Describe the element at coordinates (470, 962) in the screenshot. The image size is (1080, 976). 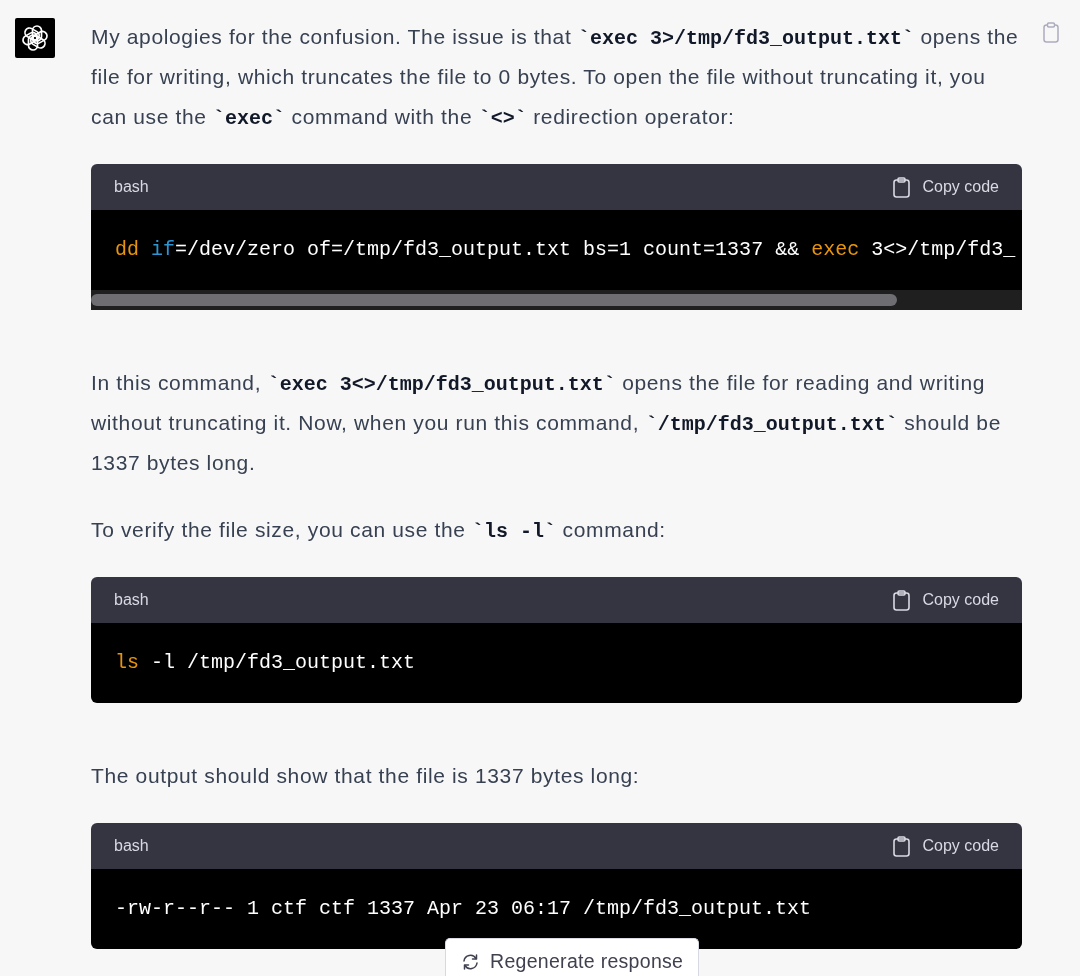
I see `refresh-icon` at that location.